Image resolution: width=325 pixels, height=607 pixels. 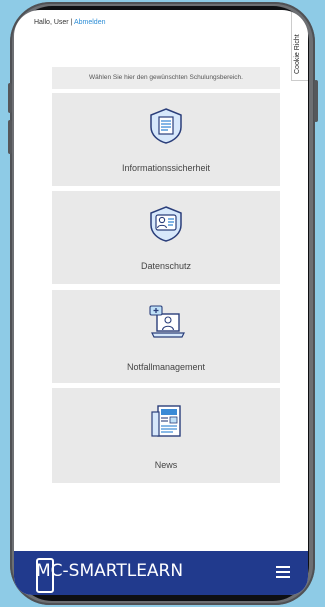 What do you see at coordinates (166, 168) in the screenshot?
I see `card-label: Informationssicherheit` at bounding box center [166, 168].